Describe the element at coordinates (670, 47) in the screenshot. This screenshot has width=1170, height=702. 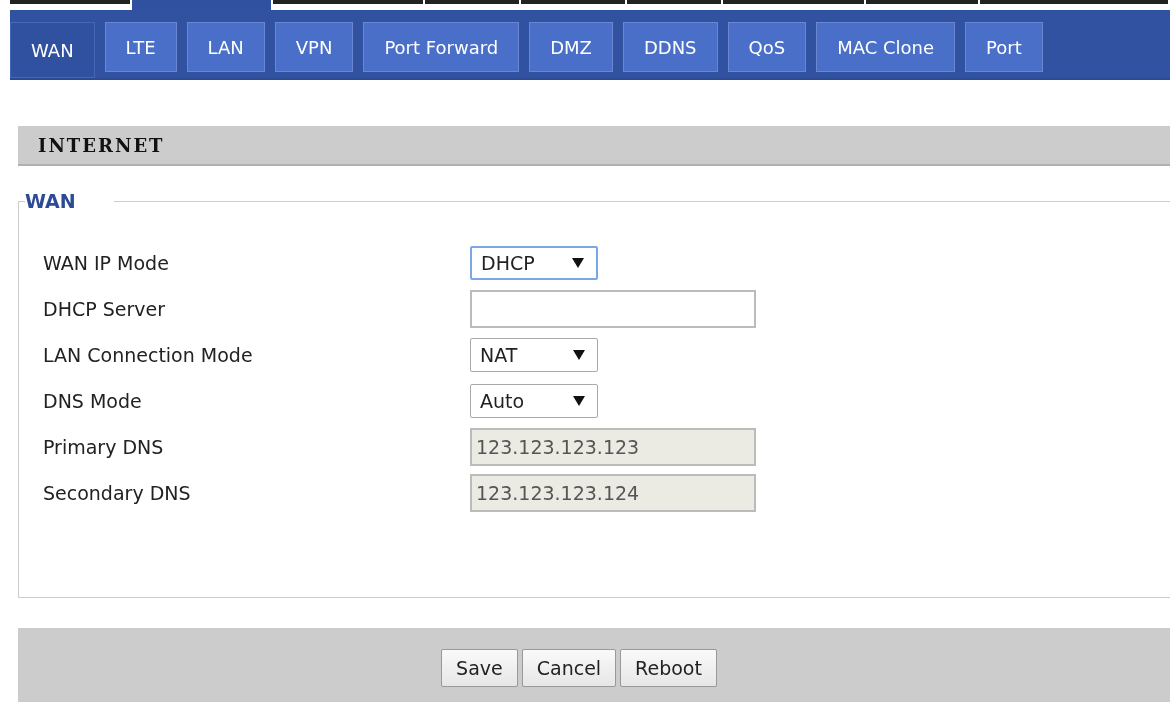
I see `tab: DDNS` at that location.